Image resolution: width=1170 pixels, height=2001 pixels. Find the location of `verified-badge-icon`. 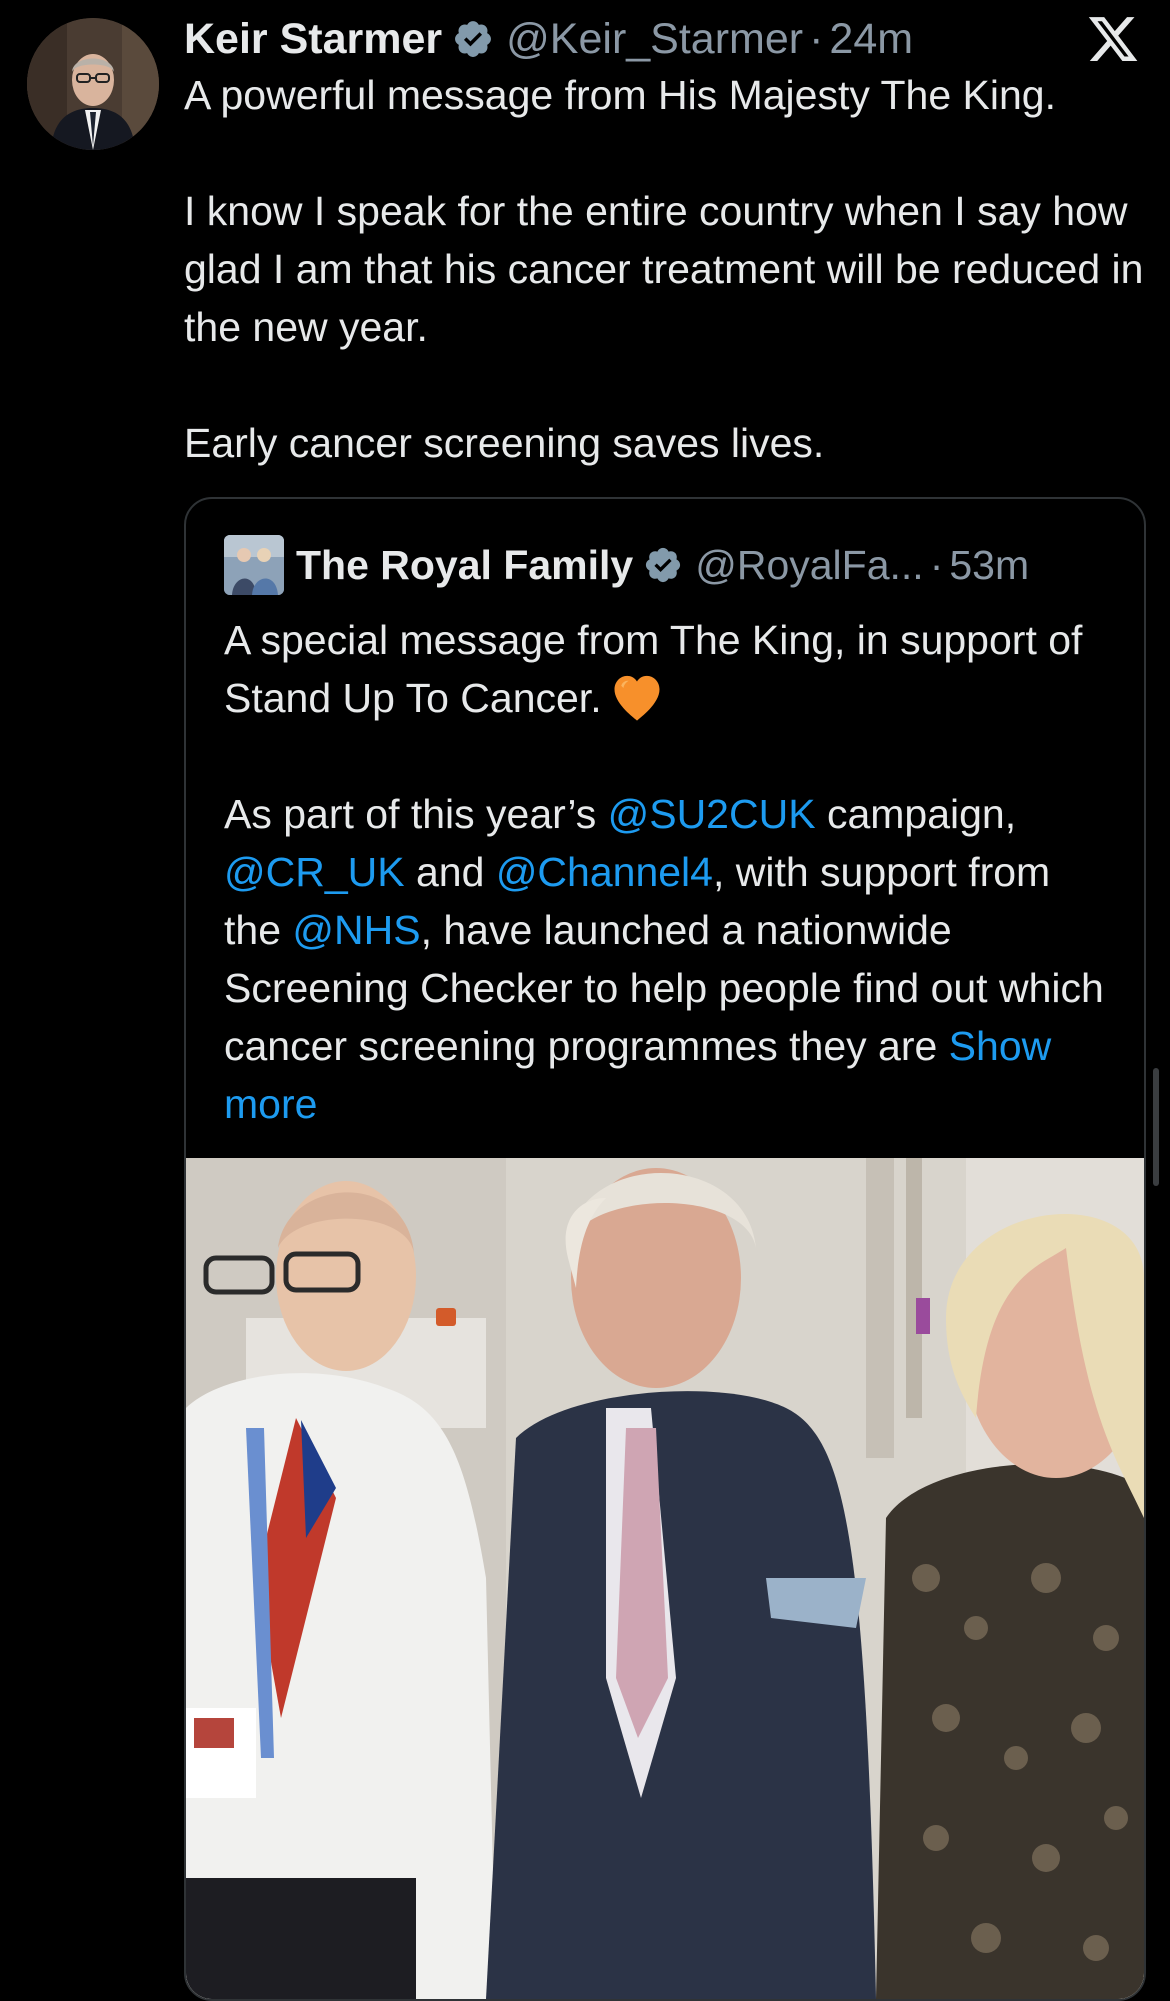

verified-badge-icon is located at coordinates (473, 39).